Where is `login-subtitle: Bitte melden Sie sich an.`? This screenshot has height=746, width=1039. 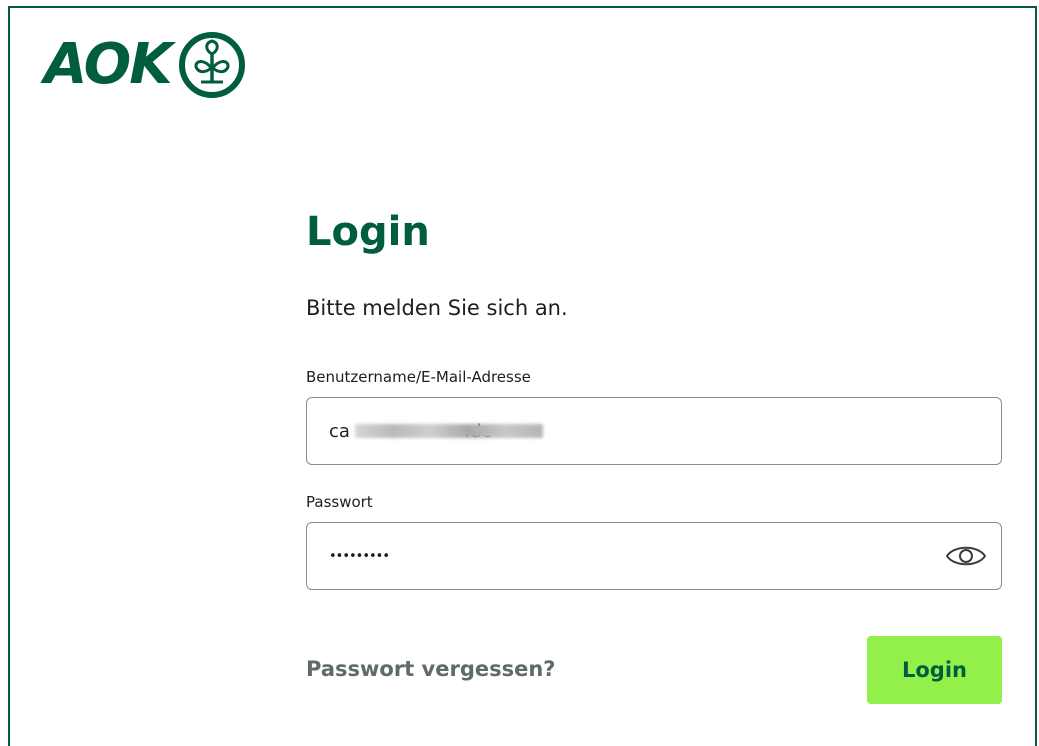
login-subtitle: Bitte melden Sie sich an. is located at coordinates (437, 308).